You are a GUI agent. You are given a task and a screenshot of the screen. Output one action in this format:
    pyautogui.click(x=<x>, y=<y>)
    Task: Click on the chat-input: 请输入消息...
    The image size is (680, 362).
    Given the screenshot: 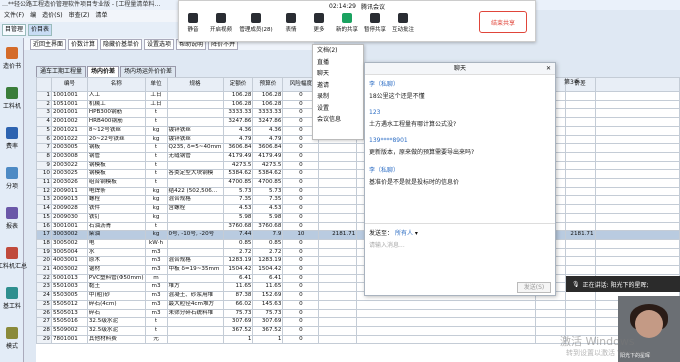 What is the action you would take?
    pyautogui.click(x=387, y=244)
    